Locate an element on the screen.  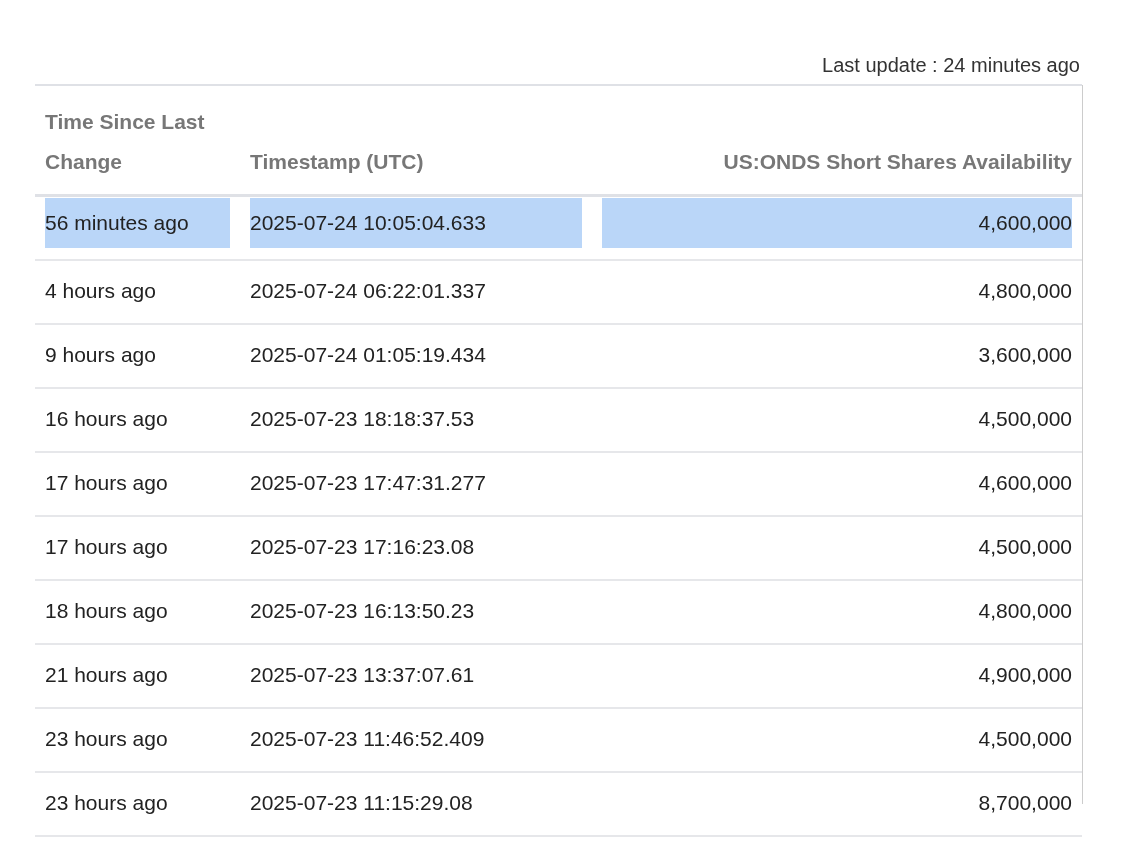
table-cell: 4,600,000 is located at coordinates (837, 223).